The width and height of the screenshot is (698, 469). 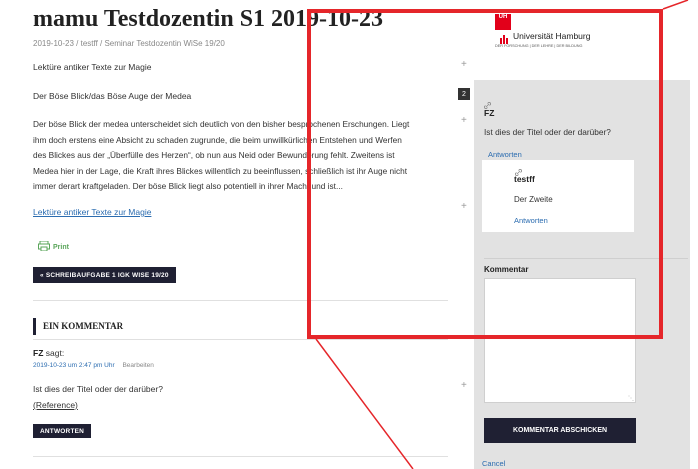 I want to click on callout-line-upper, so click(x=675, y=5).